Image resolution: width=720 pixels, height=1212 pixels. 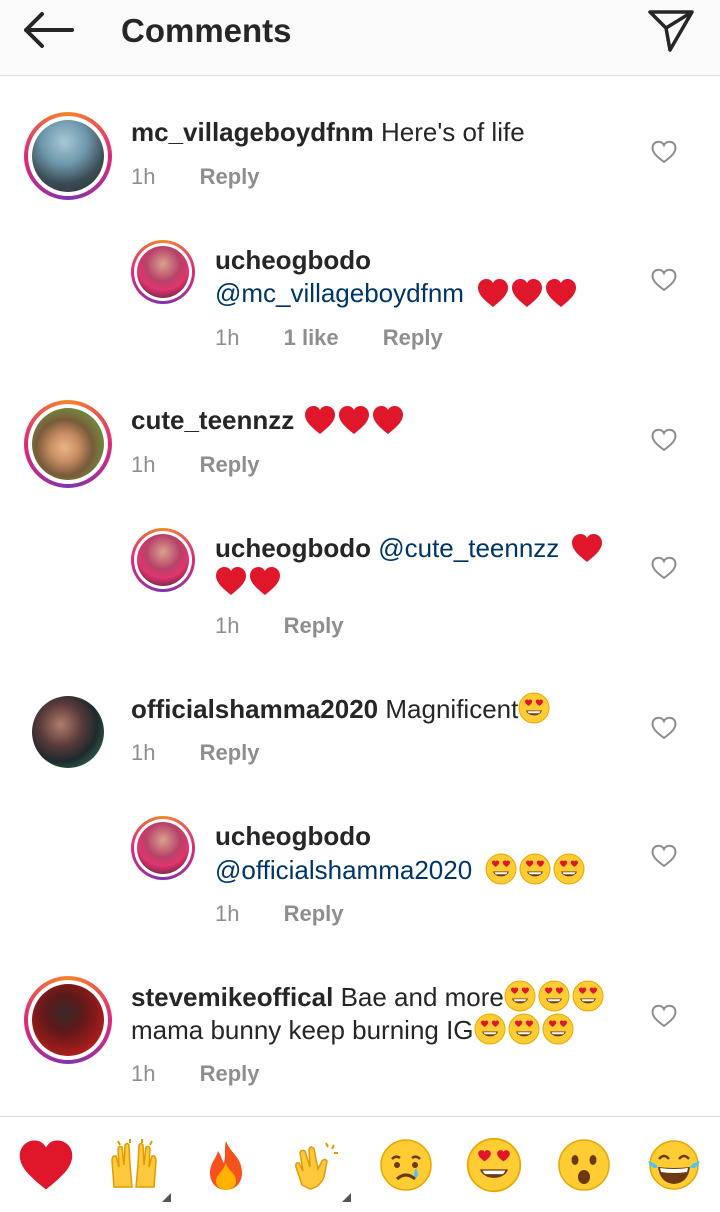 What do you see at coordinates (311, 338) in the screenshot?
I see `likes-count: 1 like` at bounding box center [311, 338].